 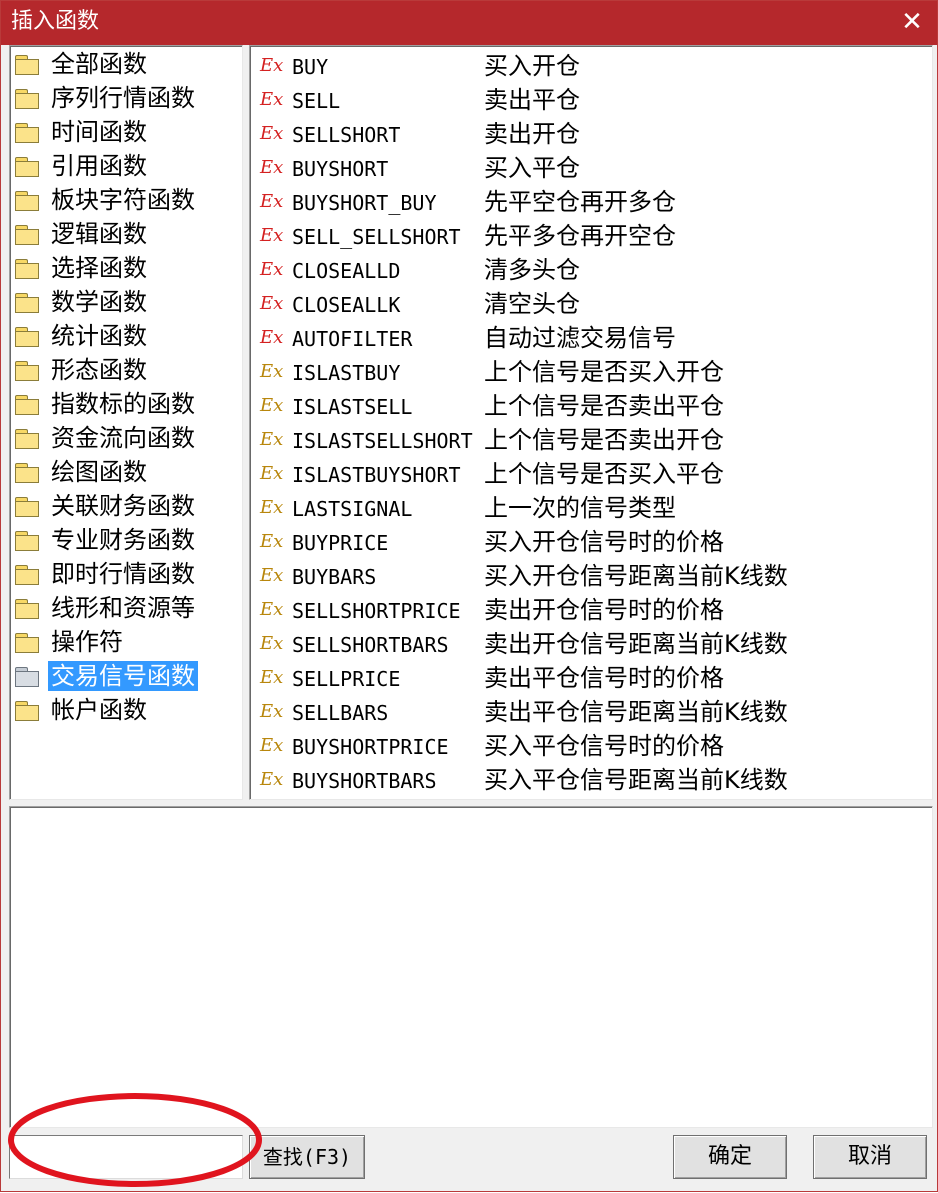 What do you see at coordinates (912, 22) in the screenshot?
I see `close-icon: ✕` at bounding box center [912, 22].